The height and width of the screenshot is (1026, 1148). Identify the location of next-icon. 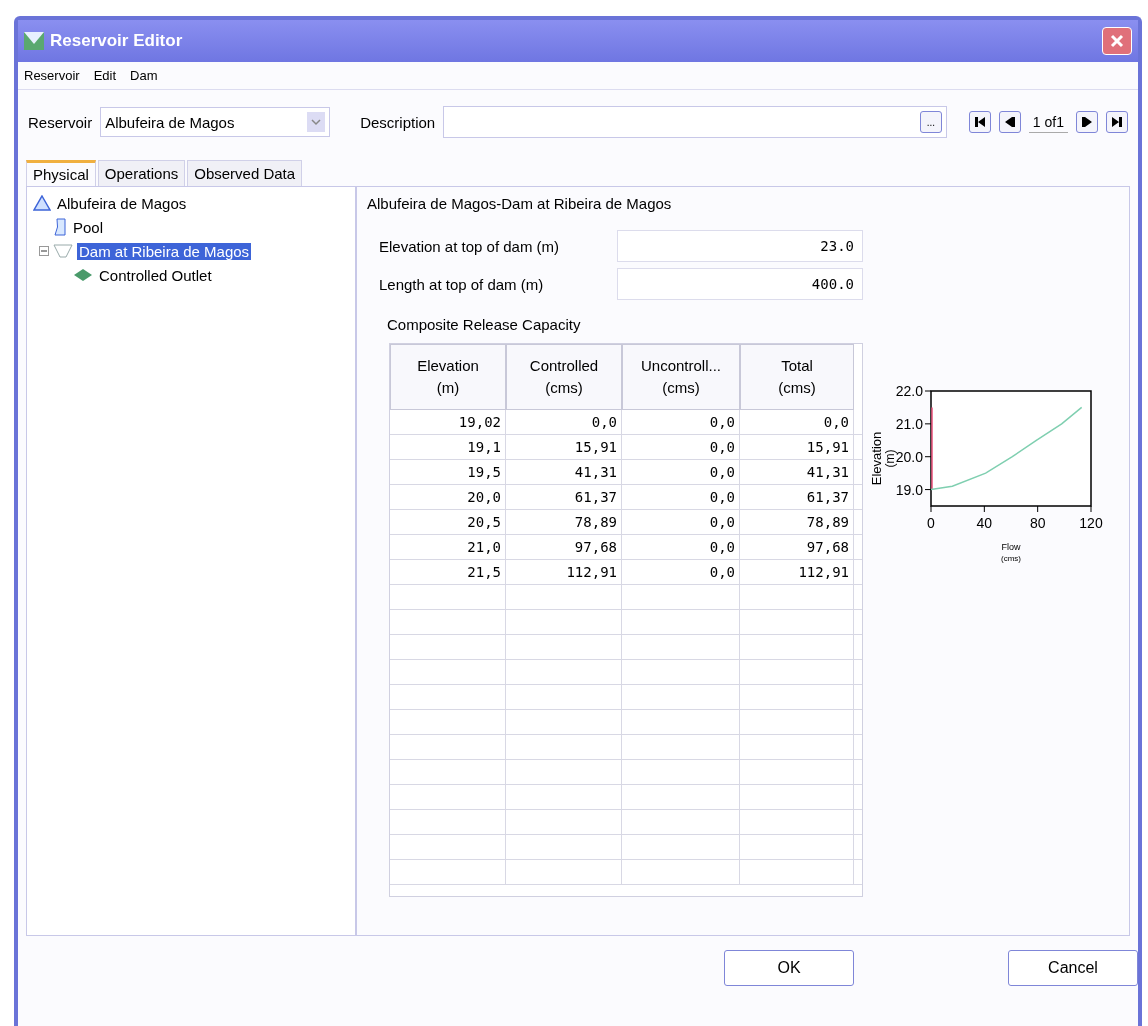
(1087, 122).